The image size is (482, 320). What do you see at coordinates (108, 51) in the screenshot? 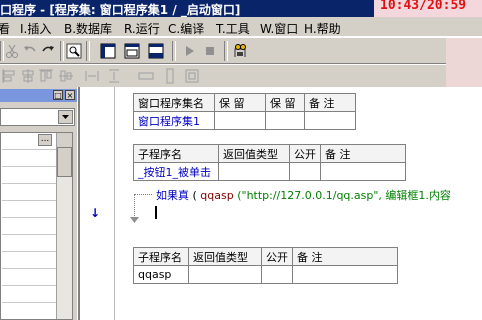
I see `layout1-icon` at bounding box center [108, 51].